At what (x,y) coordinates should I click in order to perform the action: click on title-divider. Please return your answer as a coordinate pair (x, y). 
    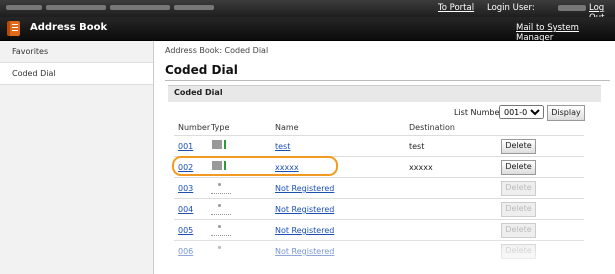
    Looking at the image, I should click on (387, 80).